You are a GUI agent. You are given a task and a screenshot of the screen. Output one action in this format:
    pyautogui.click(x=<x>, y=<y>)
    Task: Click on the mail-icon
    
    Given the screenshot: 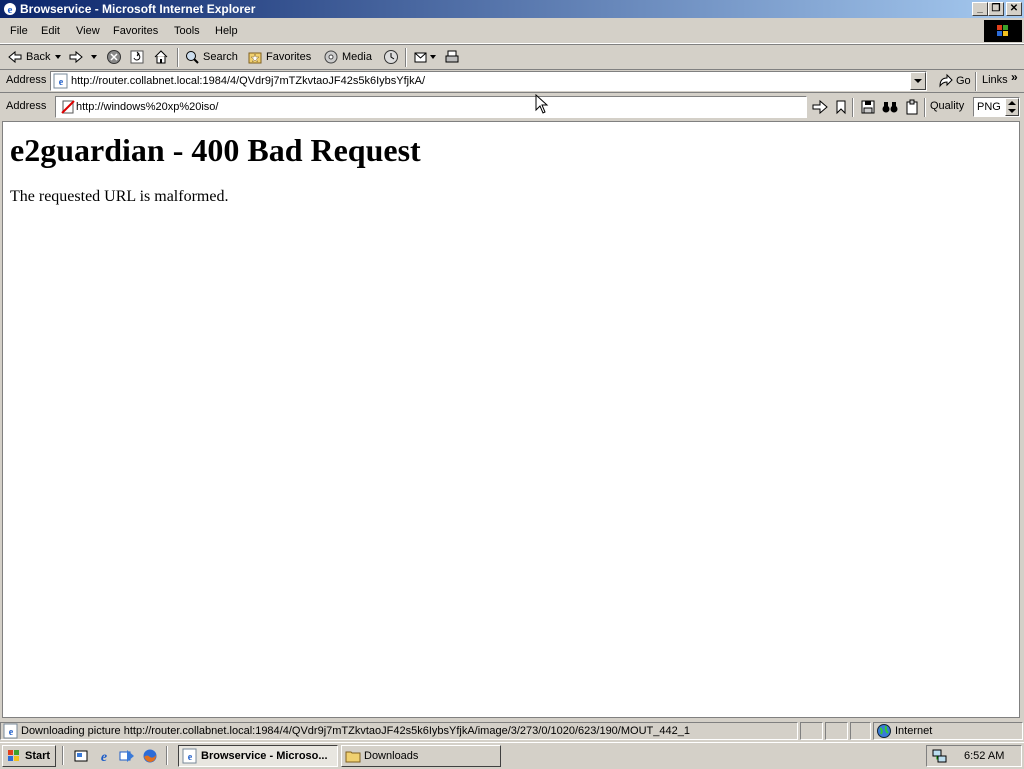 What is the action you would take?
    pyautogui.click(x=421, y=57)
    